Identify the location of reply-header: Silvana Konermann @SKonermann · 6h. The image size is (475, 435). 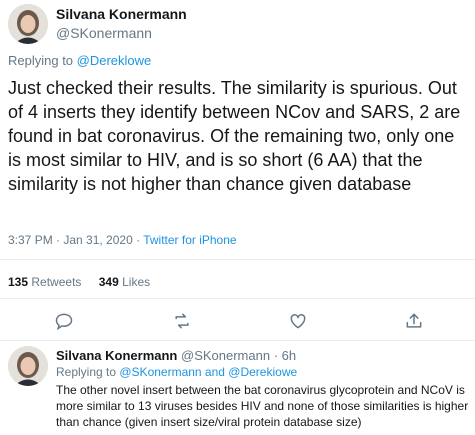
(176, 355).